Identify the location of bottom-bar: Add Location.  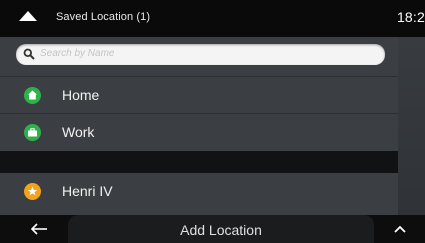
(212, 229).